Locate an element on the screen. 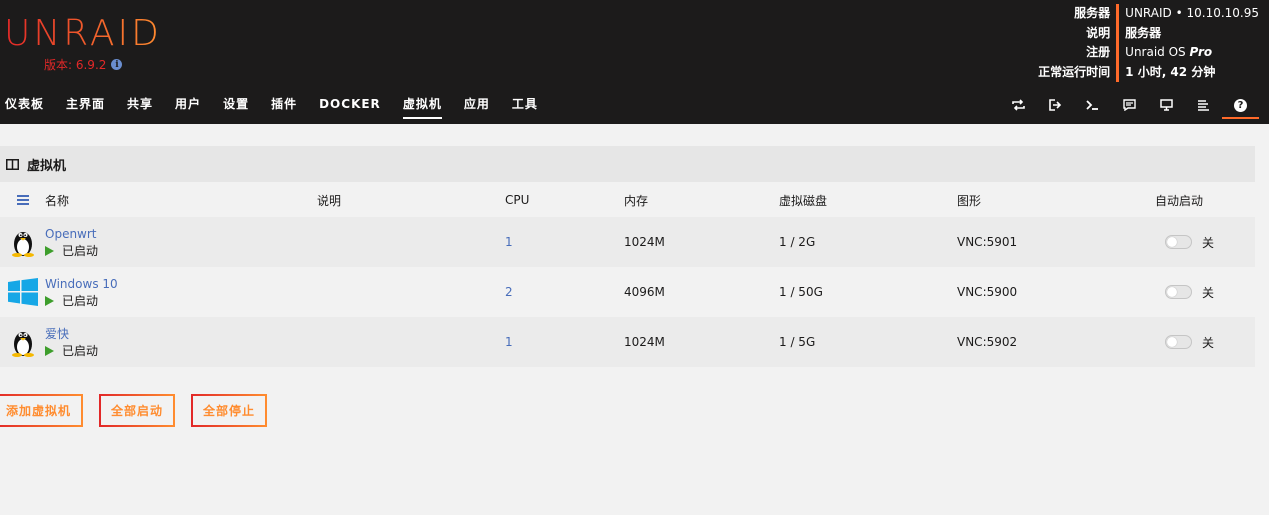  registration-value: Unraid OS Pro is located at coordinates (1192, 53).